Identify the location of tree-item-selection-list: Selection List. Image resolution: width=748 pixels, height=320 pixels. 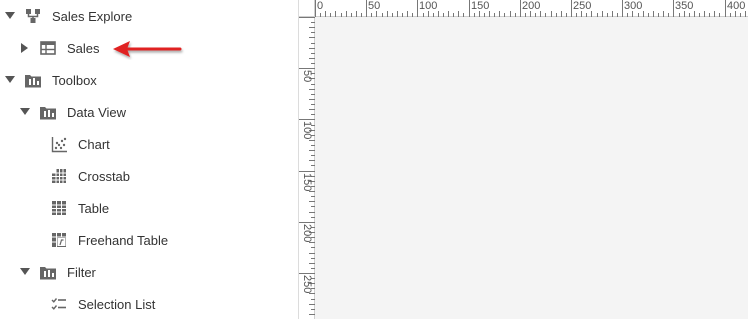
(92, 304).